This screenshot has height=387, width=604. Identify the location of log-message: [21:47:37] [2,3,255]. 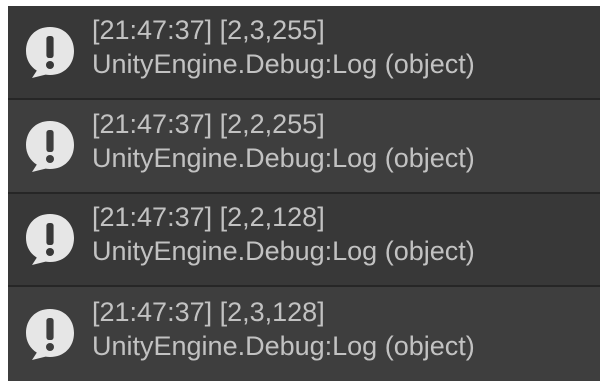
(208, 29).